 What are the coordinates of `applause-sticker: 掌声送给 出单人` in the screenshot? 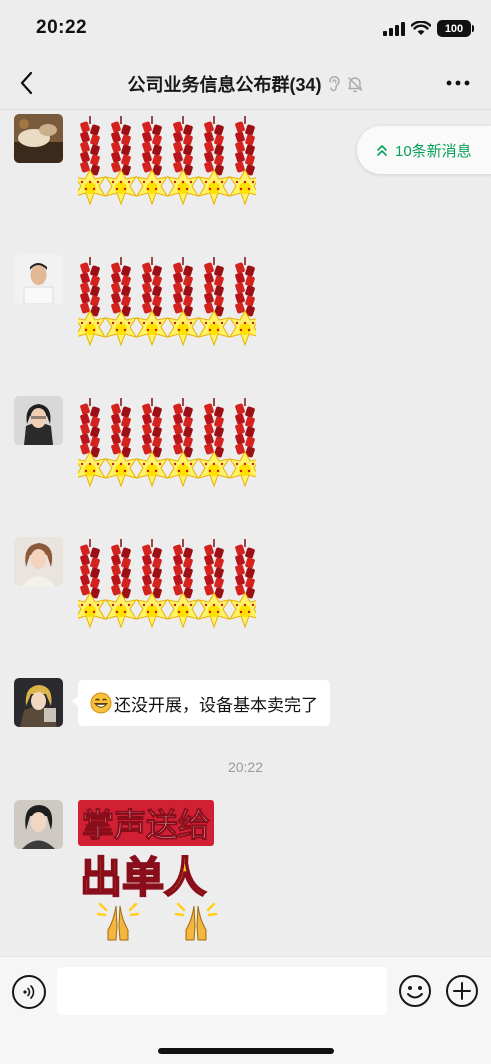 It's located at (158, 875).